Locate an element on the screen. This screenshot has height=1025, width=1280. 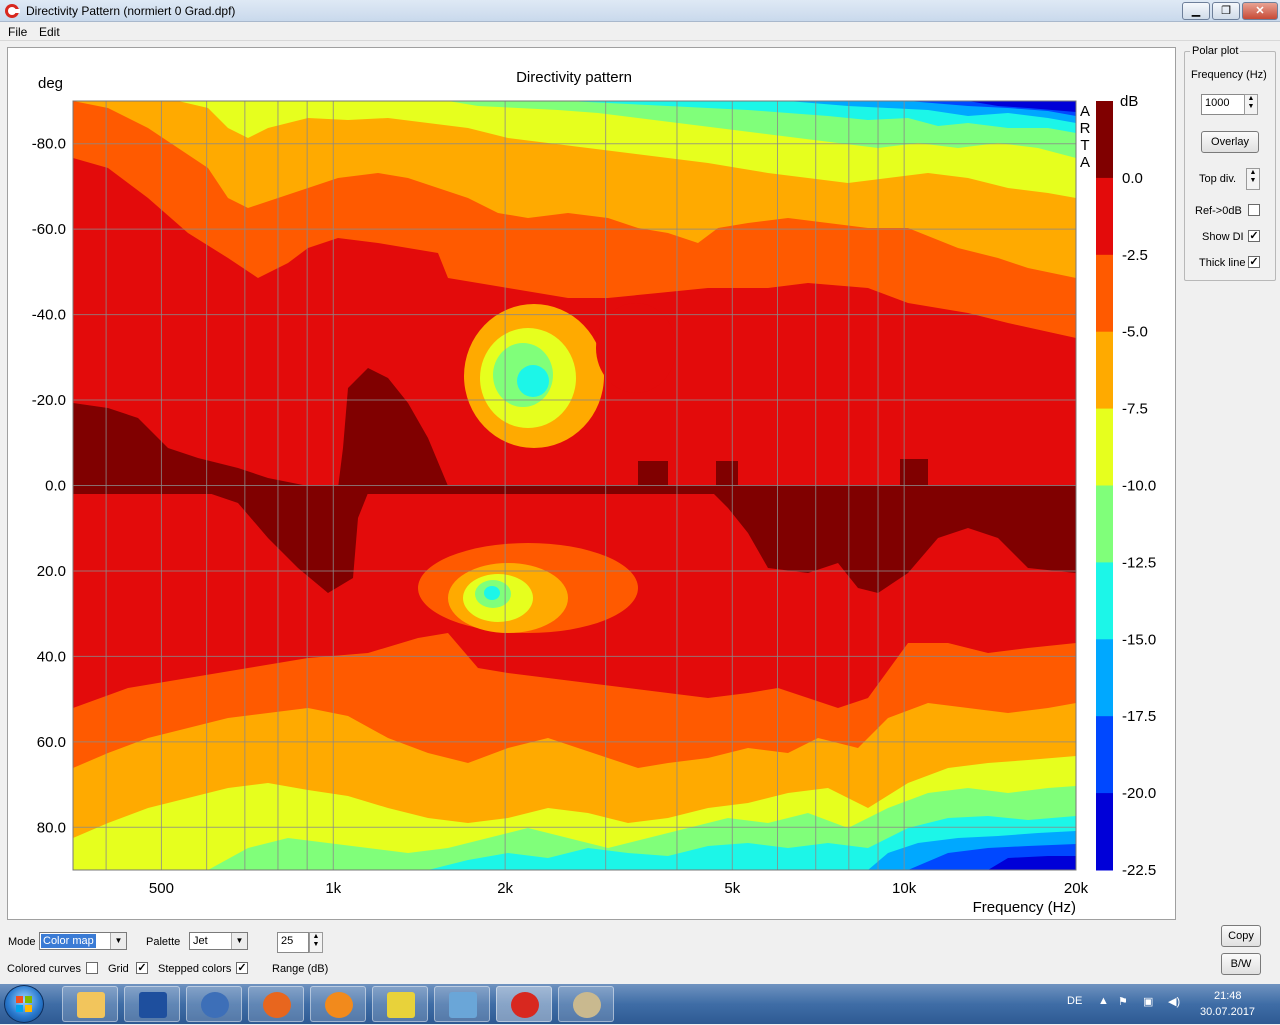
heatmap-spot-red is located at coordinates (636, 348).